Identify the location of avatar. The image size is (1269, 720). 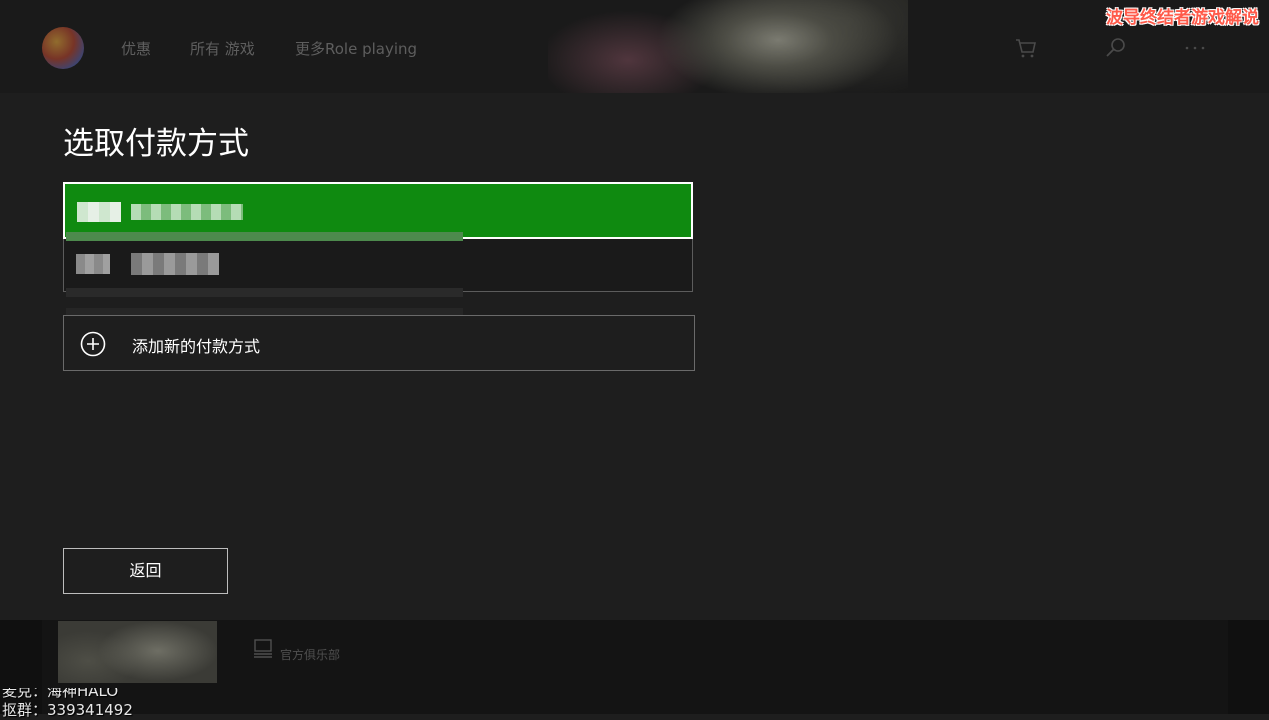
(63, 48).